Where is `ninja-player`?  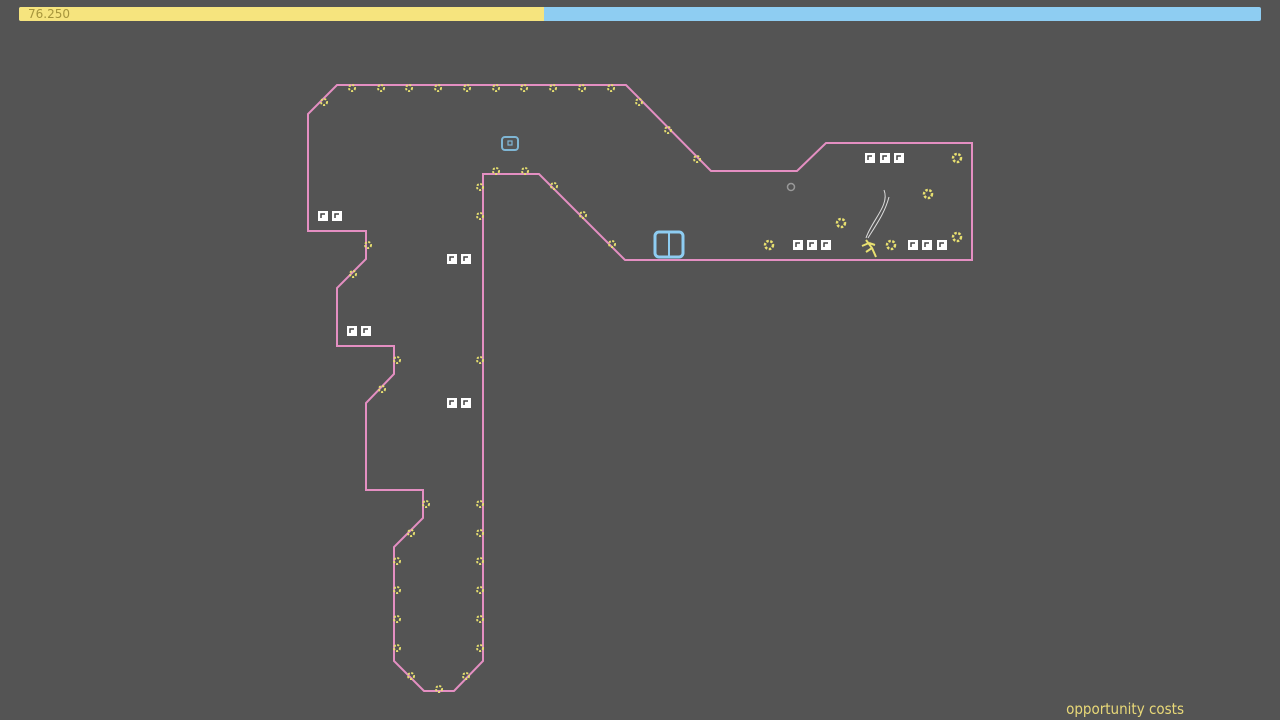 ninja-player is located at coordinates (875, 223).